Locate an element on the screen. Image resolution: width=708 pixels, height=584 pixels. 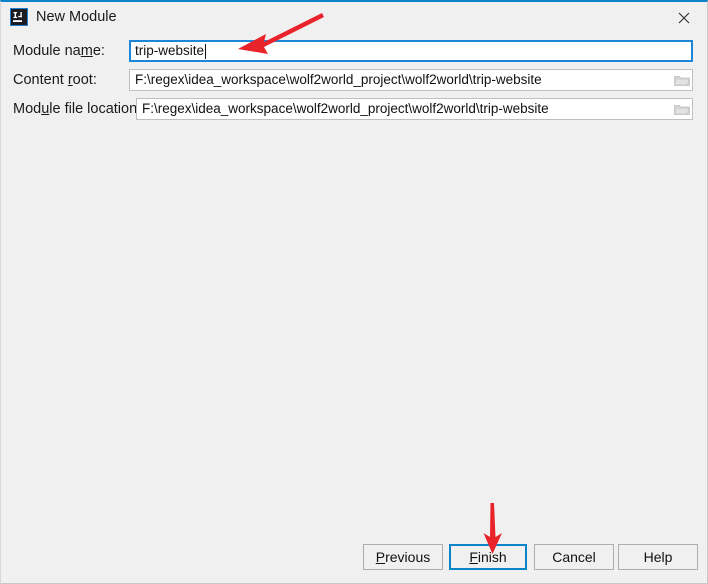
previous-button-mnemonic: P is located at coordinates (380, 557).